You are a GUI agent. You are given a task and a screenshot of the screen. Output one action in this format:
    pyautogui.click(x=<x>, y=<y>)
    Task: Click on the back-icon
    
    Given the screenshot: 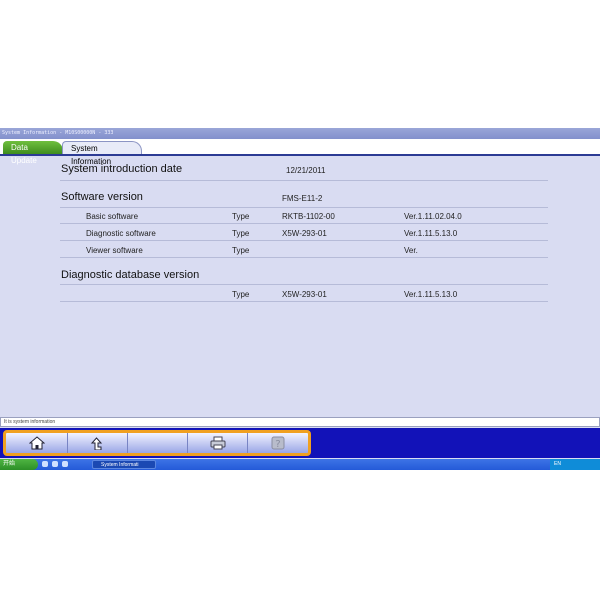 What is the action you would take?
    pyautogui.click(x=96, y=443)
    